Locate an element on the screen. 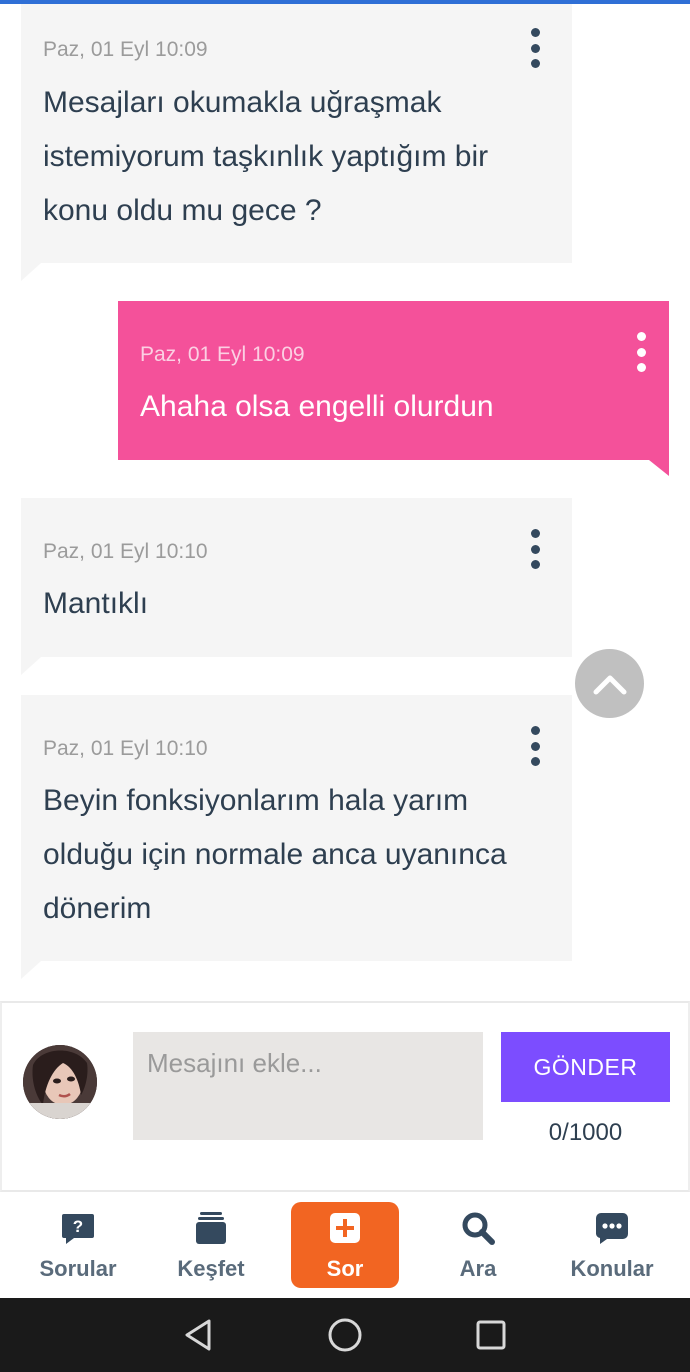 Image resolution: width=690 pixels, height=1372 pixels. scroll-to-top-button is located at coordinates (609, 683).